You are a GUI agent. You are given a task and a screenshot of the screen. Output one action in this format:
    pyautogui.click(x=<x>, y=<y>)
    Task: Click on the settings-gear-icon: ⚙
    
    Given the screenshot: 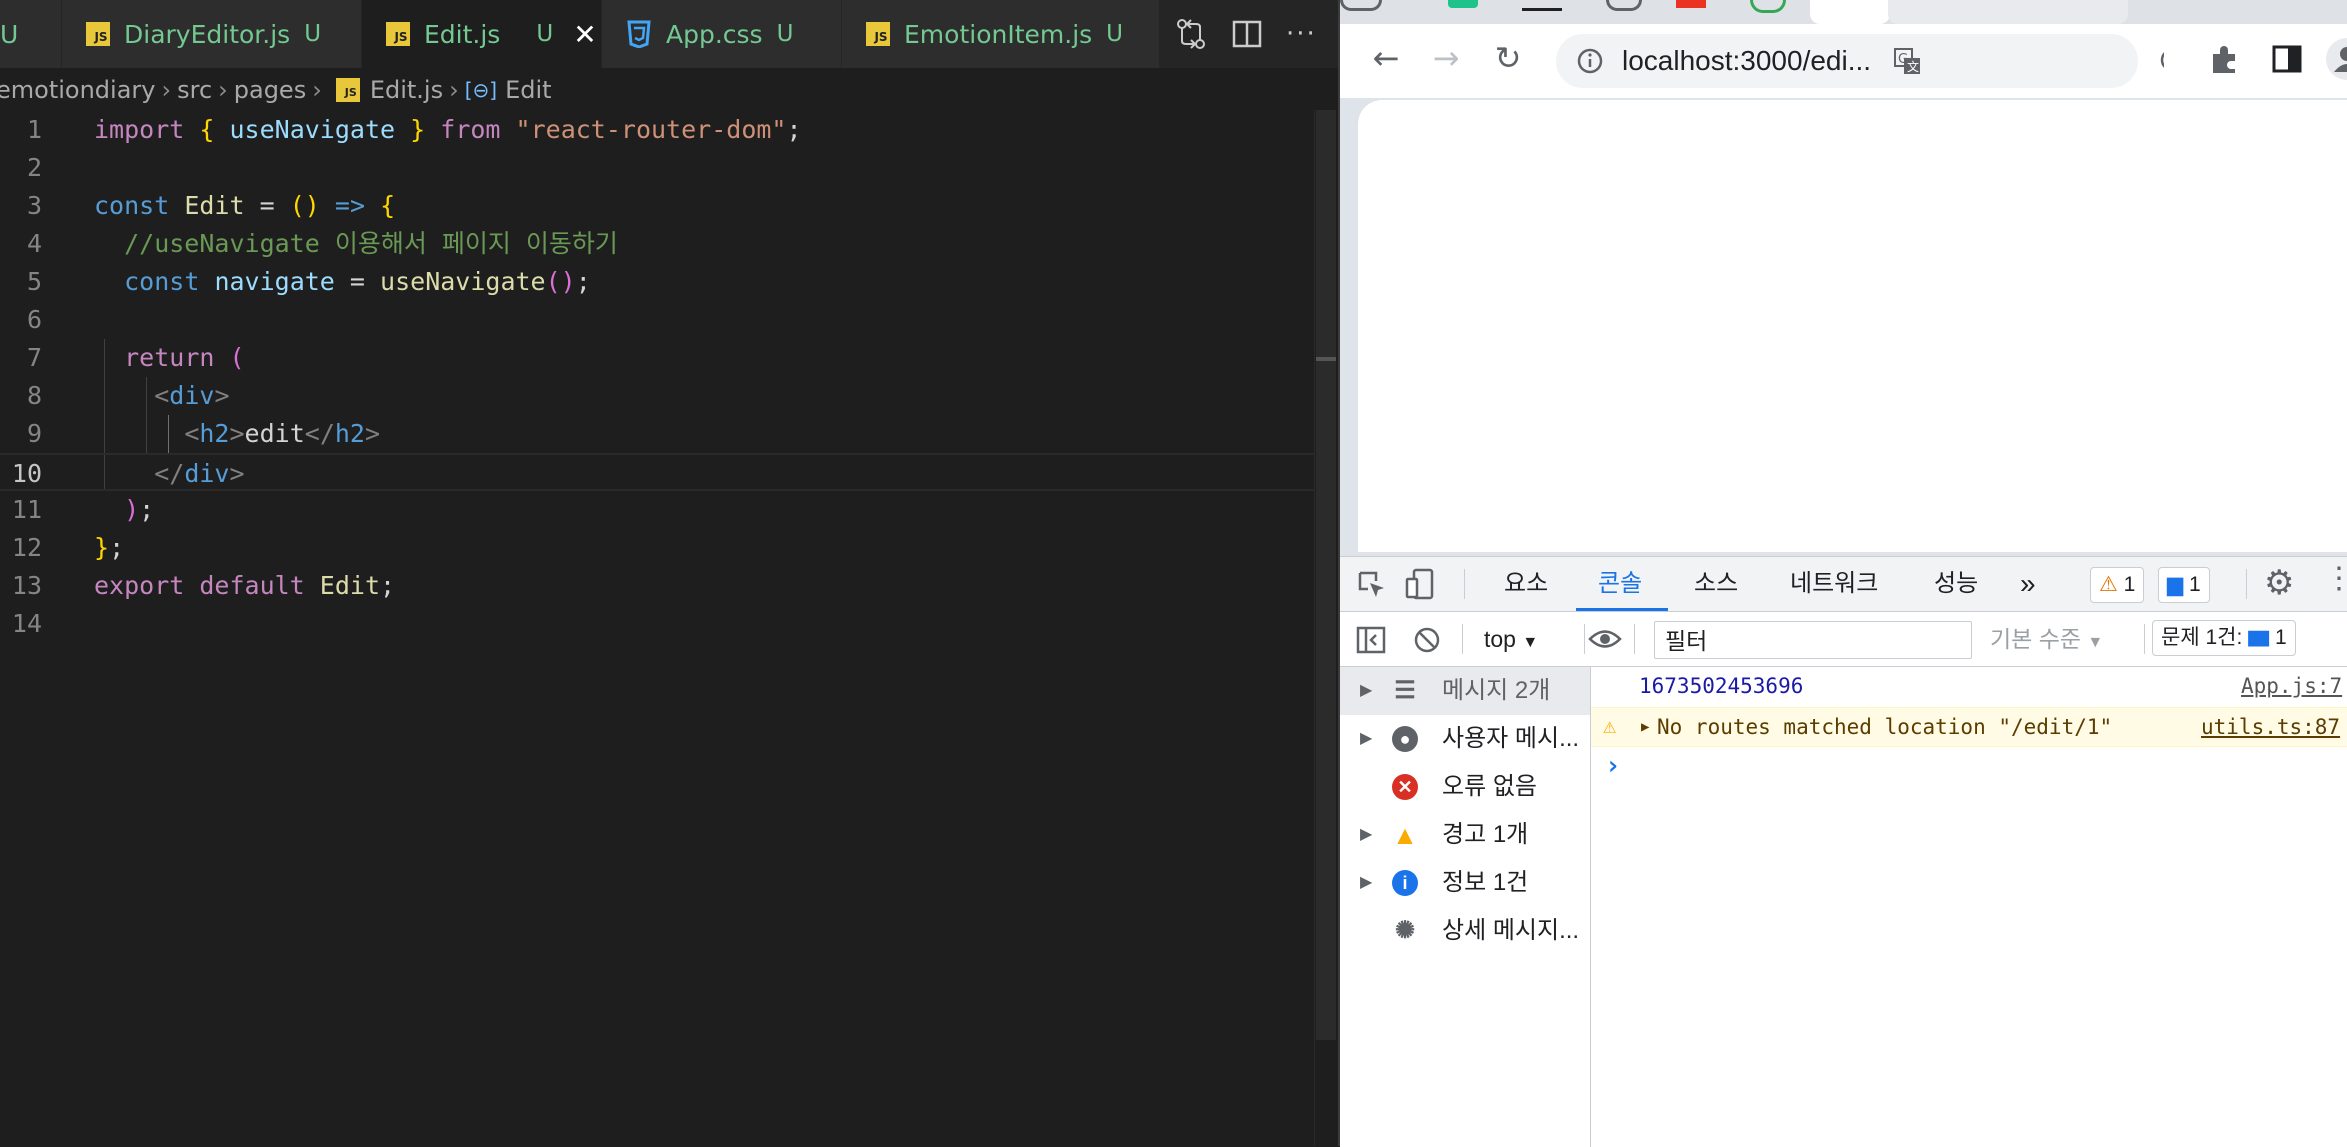 What is the action you would take?
    pyautogui.click(x=2279, y=583)
    